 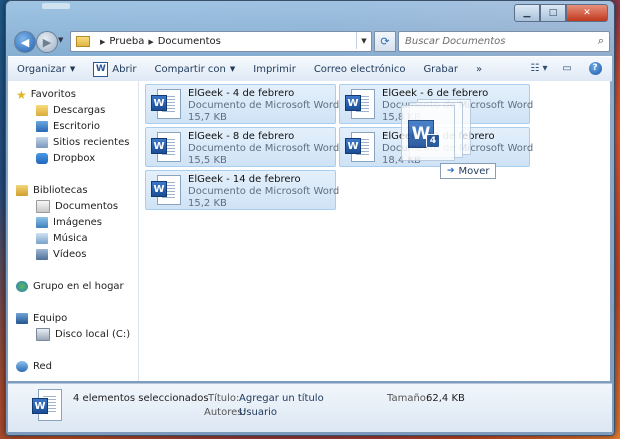 I want to click on window-icon, so click(x=56, y=6).